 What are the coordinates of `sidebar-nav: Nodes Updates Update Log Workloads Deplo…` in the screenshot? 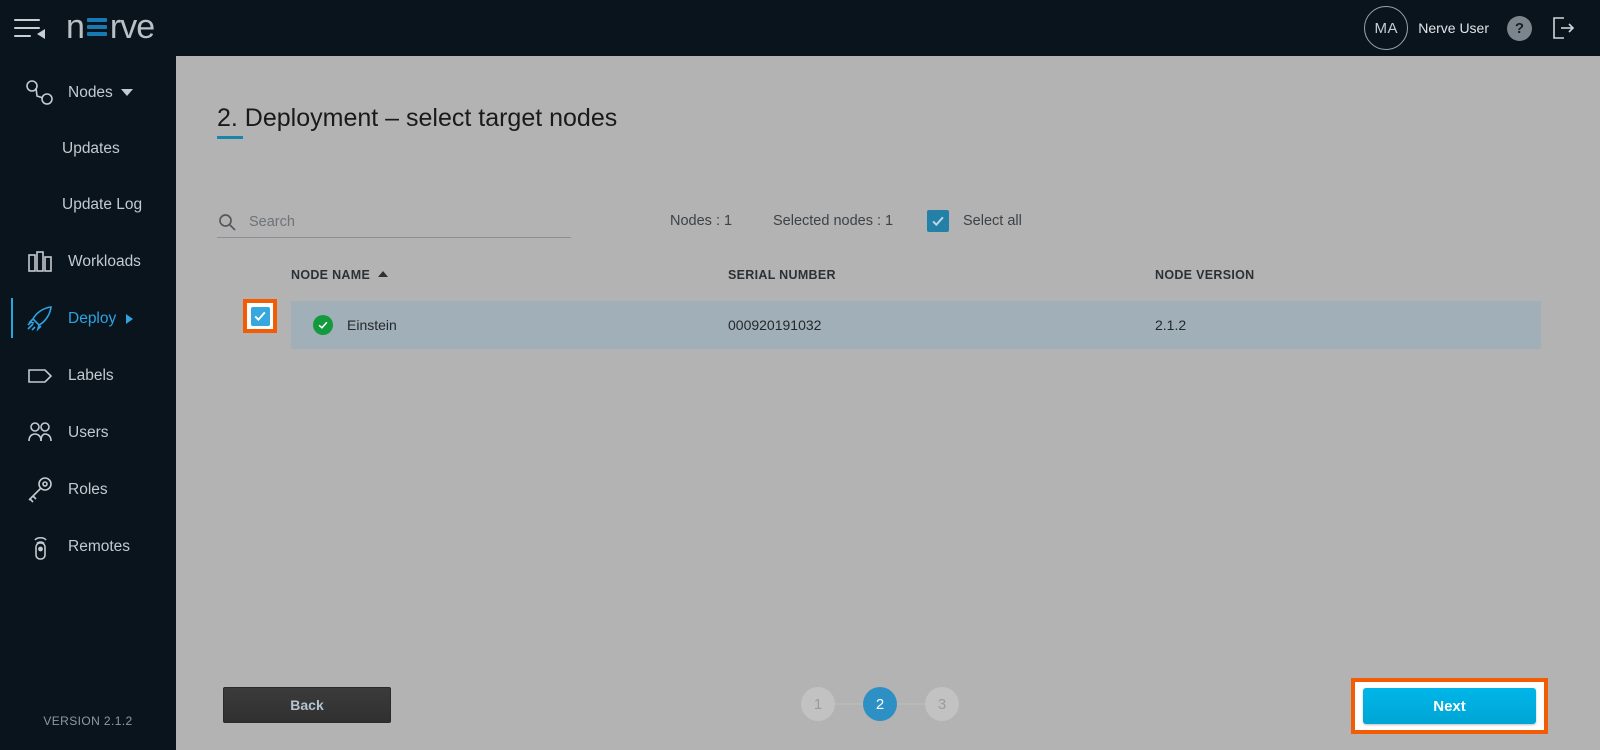 It's located at (88, 315).